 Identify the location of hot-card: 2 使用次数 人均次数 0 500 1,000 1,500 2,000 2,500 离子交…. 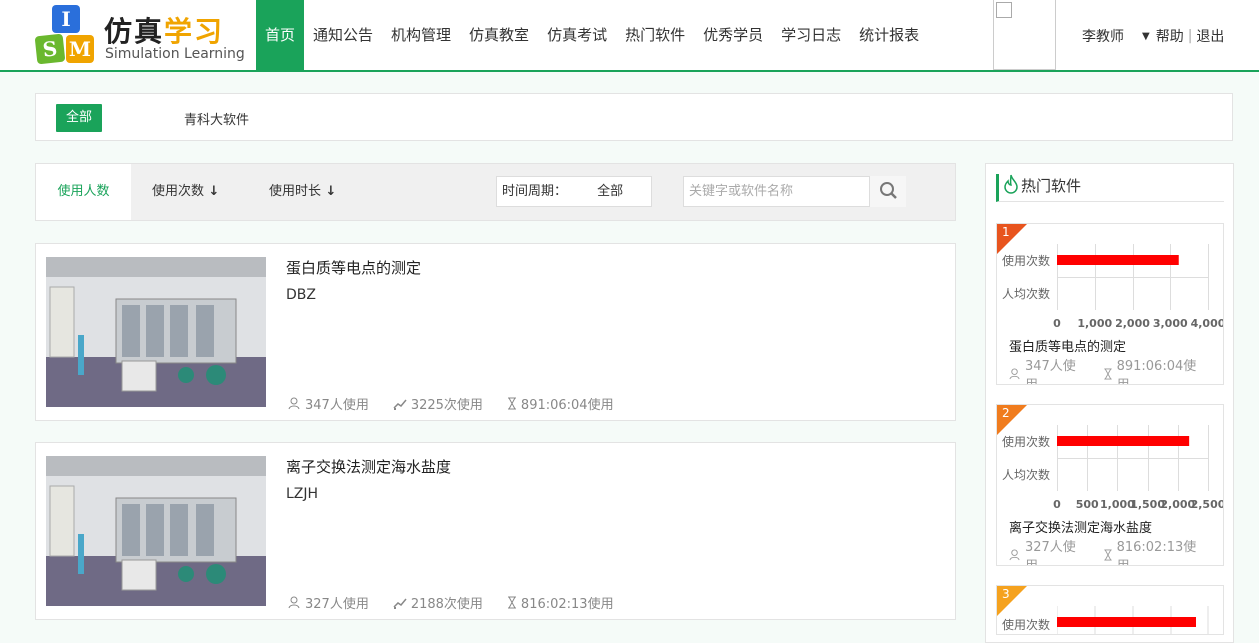
(1110, 485).